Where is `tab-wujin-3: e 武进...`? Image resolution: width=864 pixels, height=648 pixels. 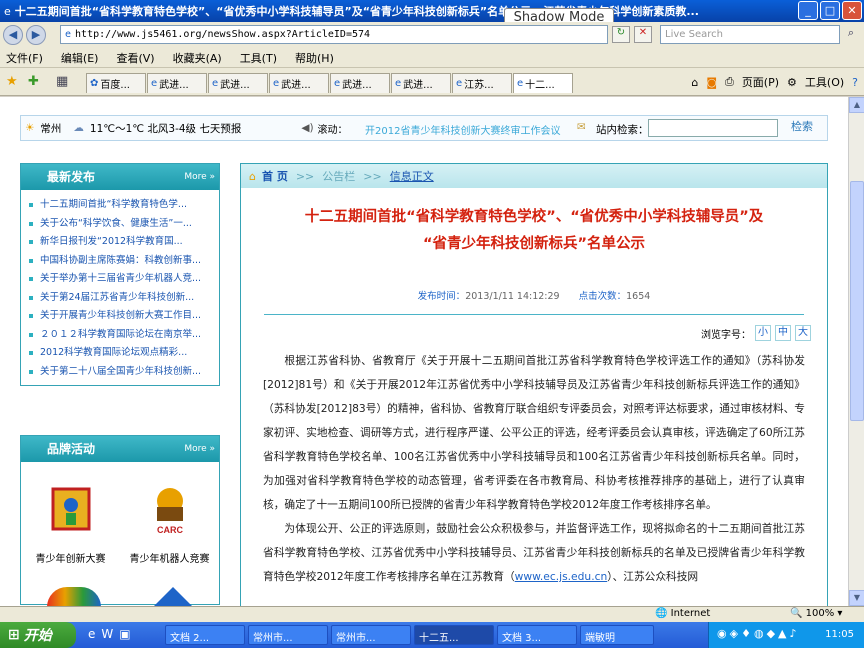 tab-wujin-3: e 武进... is located at coordinates (299, 83).